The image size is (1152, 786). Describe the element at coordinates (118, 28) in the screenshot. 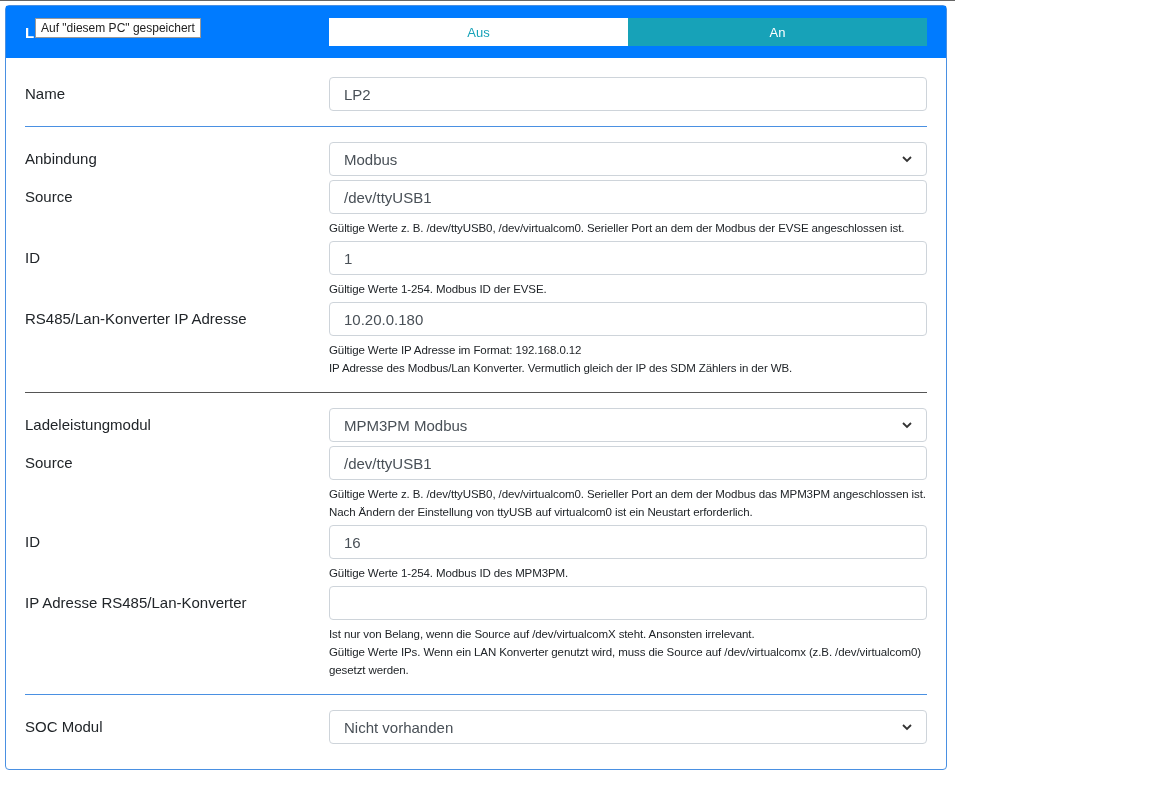

I see `tooltip: Auf "diesem PC" gespeichert` at that location.